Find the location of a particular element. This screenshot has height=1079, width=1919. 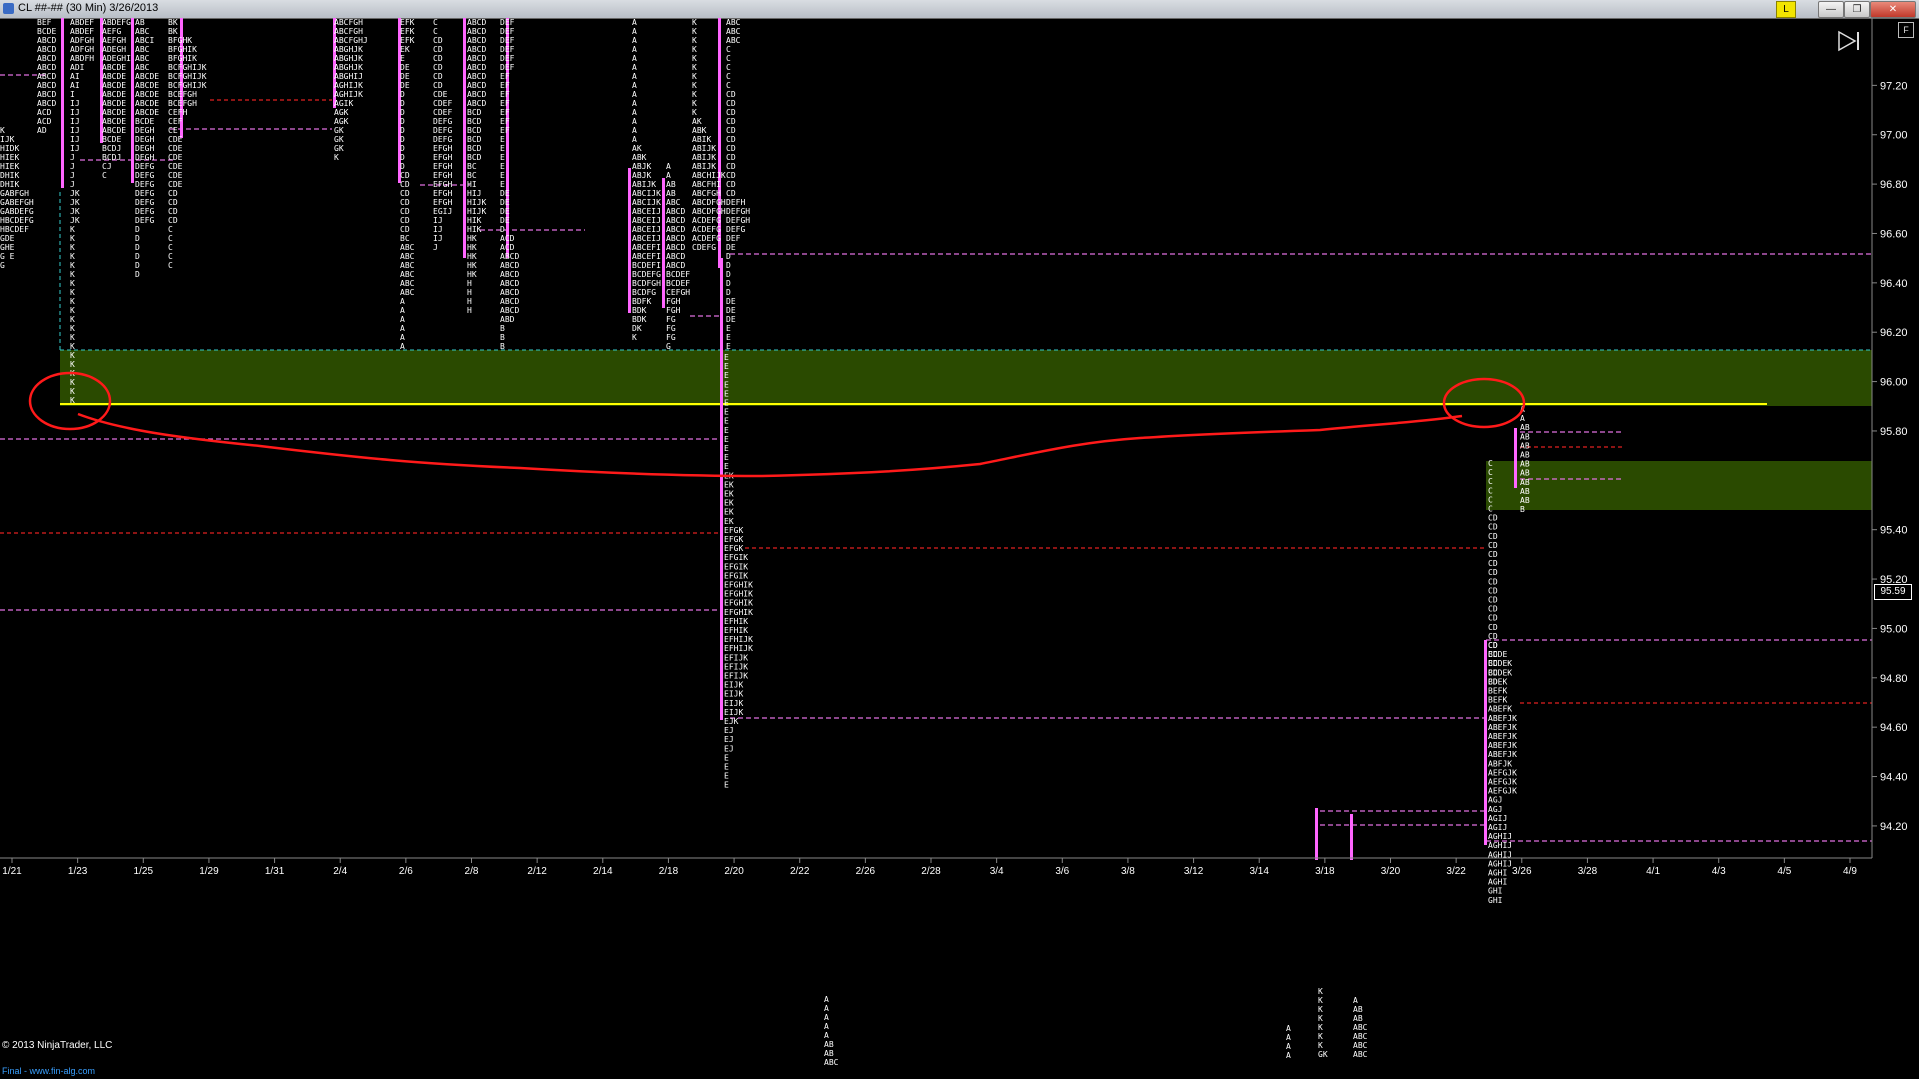

date-tick-label: 3/18 is located at coordinates (1325, 871).